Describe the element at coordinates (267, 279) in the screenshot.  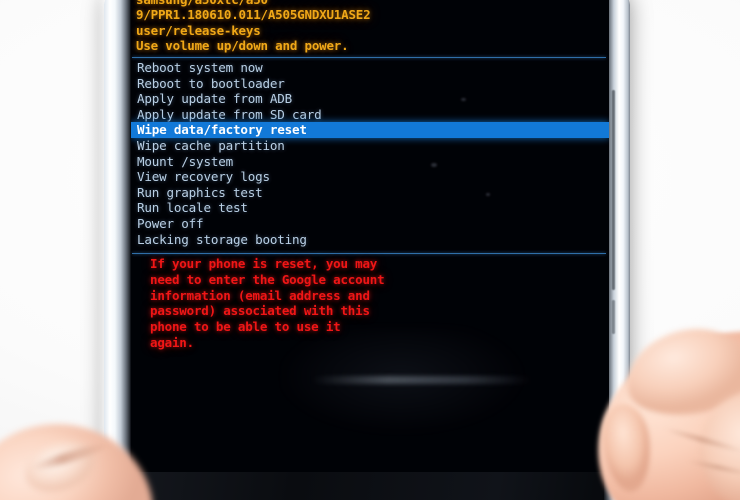
I see `warning-line-2: need to enter the Google account` at that location.